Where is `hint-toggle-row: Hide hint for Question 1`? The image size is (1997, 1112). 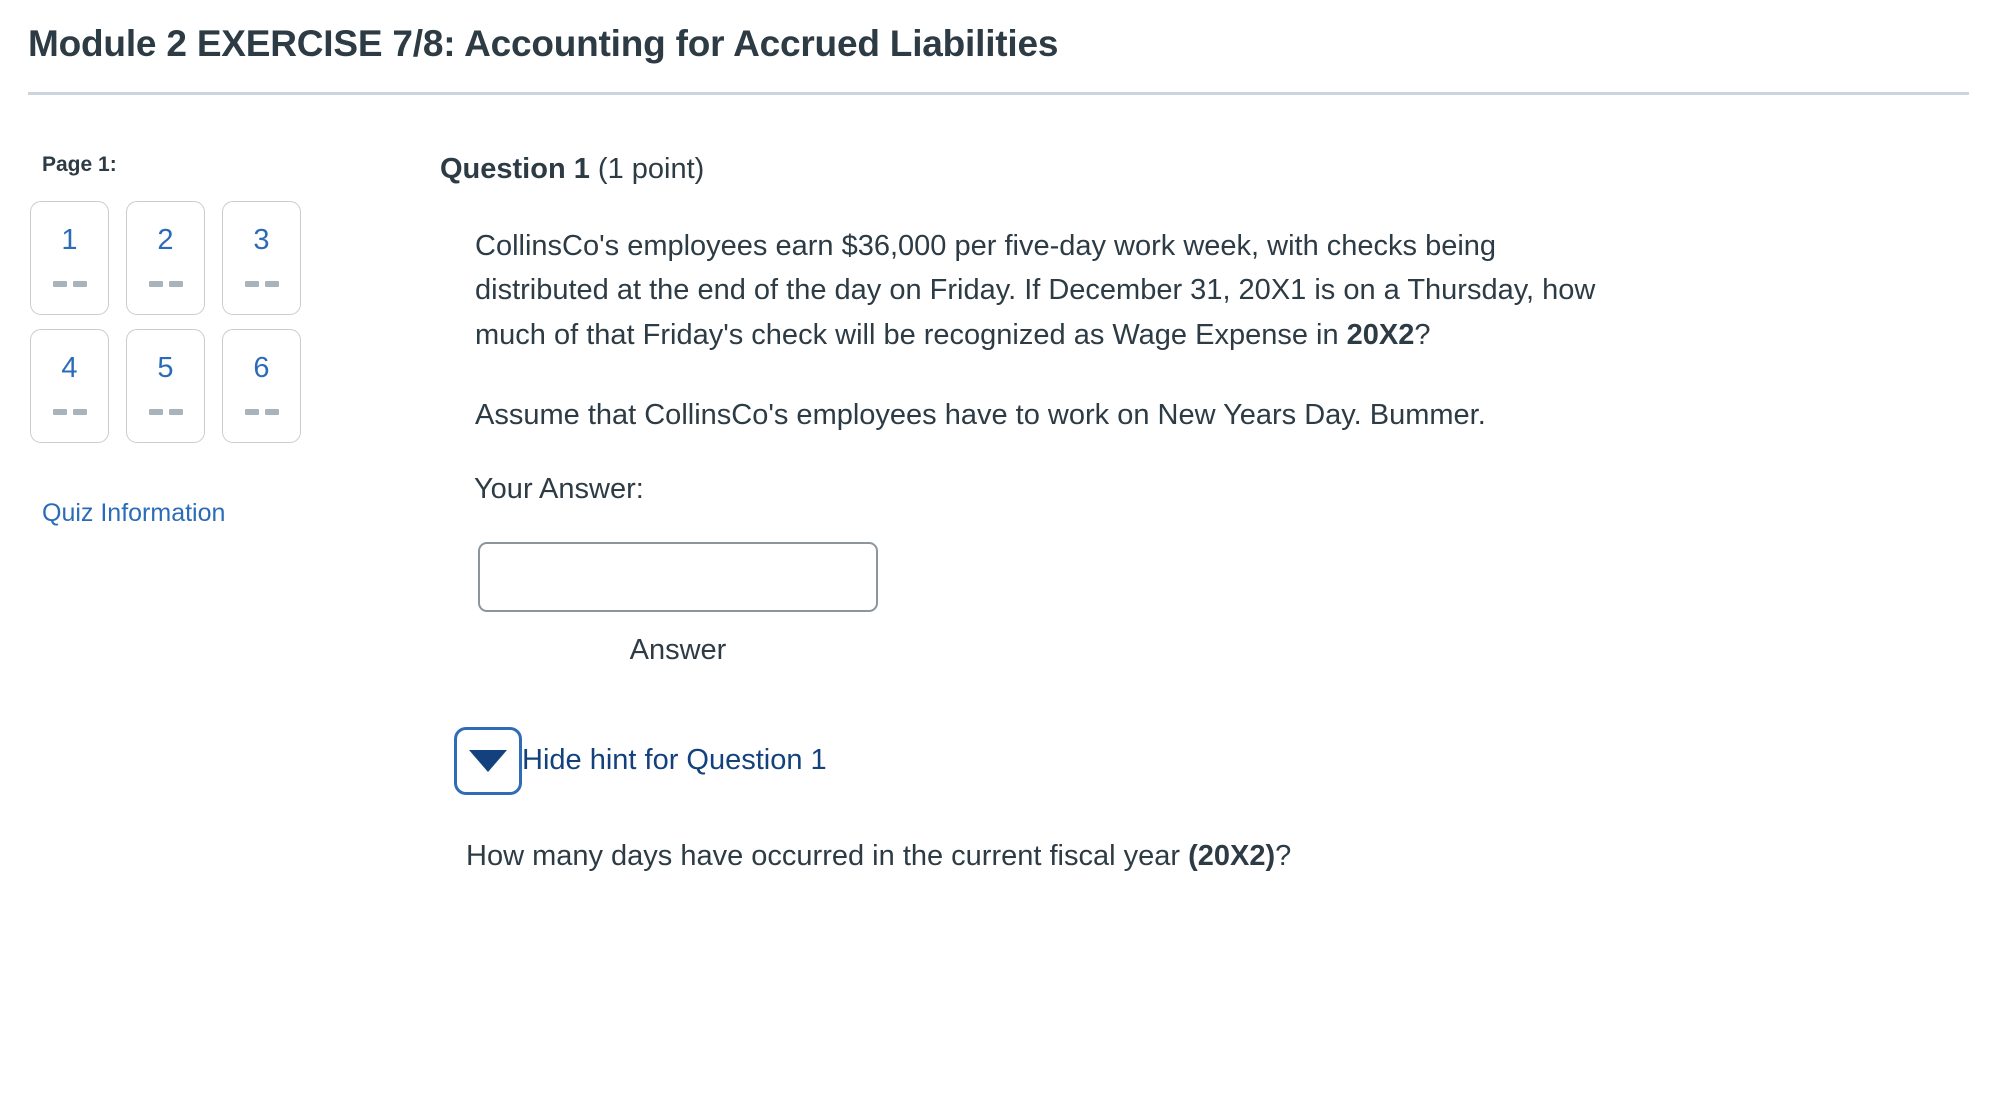
hint-toggle-row: Hide hint for Question 1 is located at coordinates (1205, 760).